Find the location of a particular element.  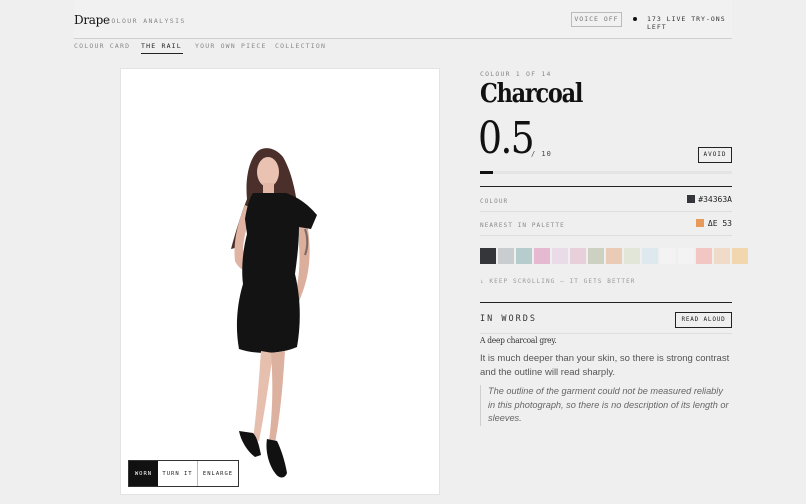

colour-hex-value: #34363A is located at coordinates (715, 199).